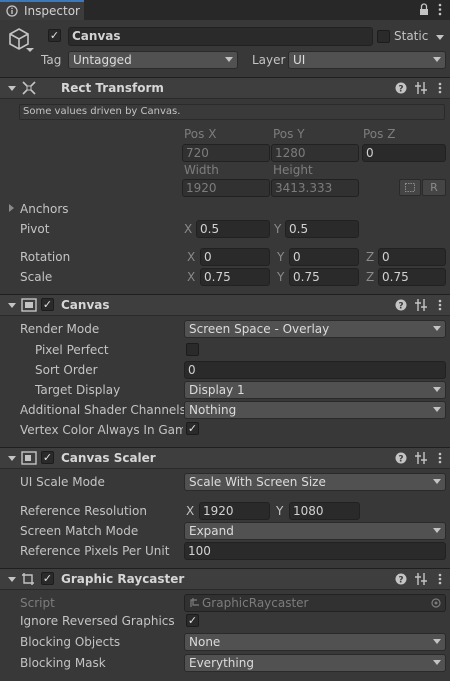  What do you see at coordinates (322, 229) in the screenshot?
I see `pivot-y-field: 0.5` at bounding box center [322, 229].